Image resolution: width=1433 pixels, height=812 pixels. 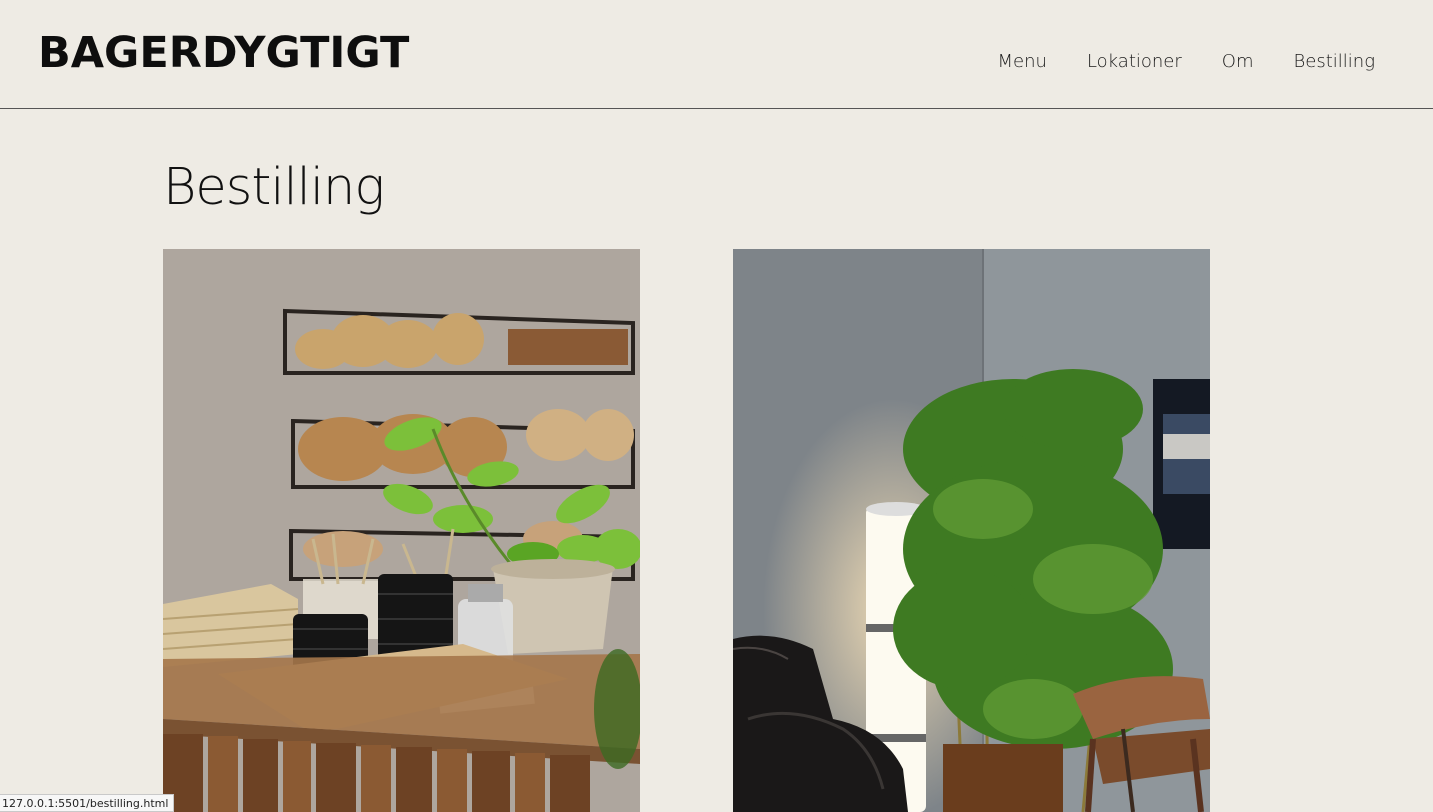 What do you see at coordinates (1334, 61) in the screenshot?
I see `nav-item-bestilling: Bestilling` at bounding box center [1334, 61].